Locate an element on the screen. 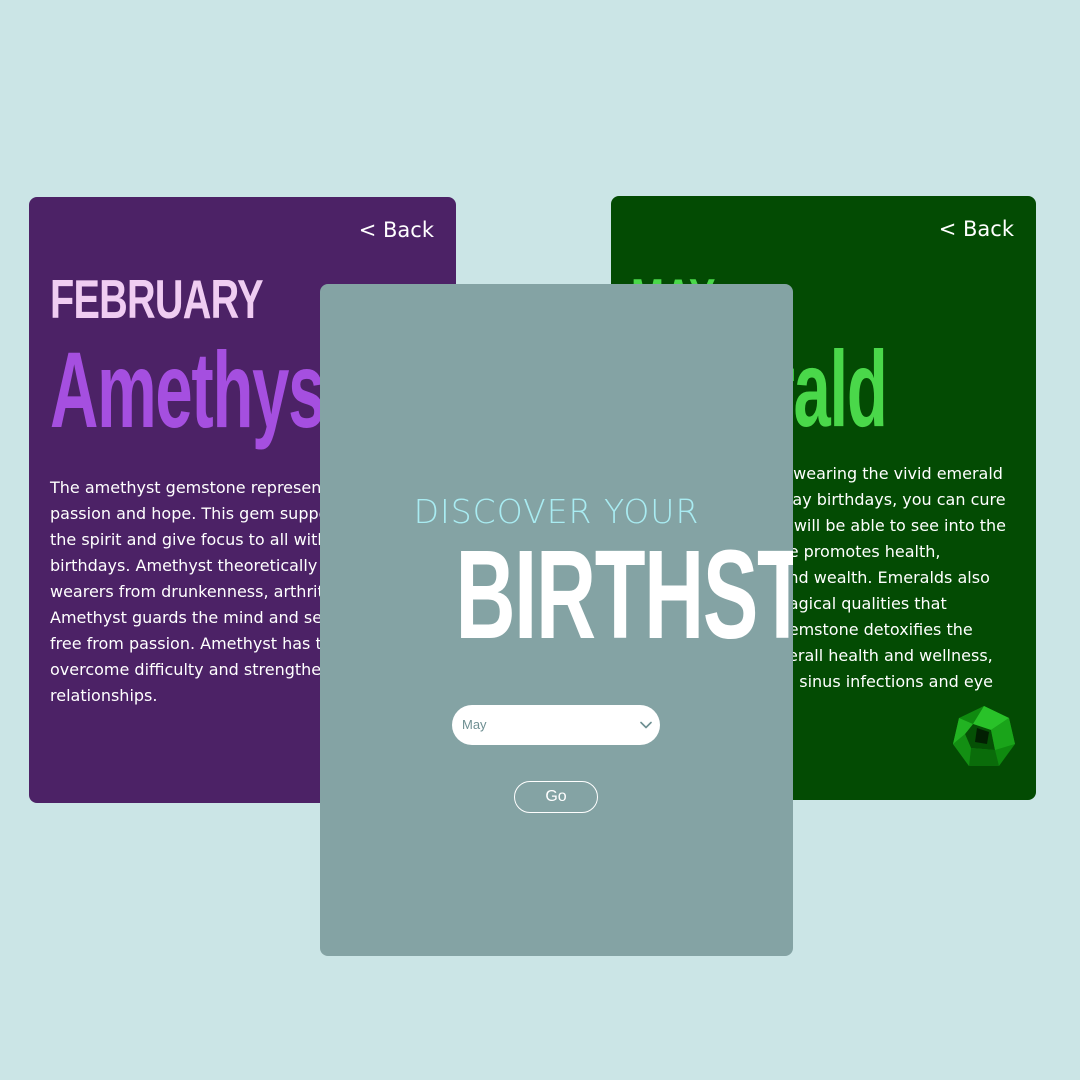  month-select-value: May is located at coordinates (474, 724).